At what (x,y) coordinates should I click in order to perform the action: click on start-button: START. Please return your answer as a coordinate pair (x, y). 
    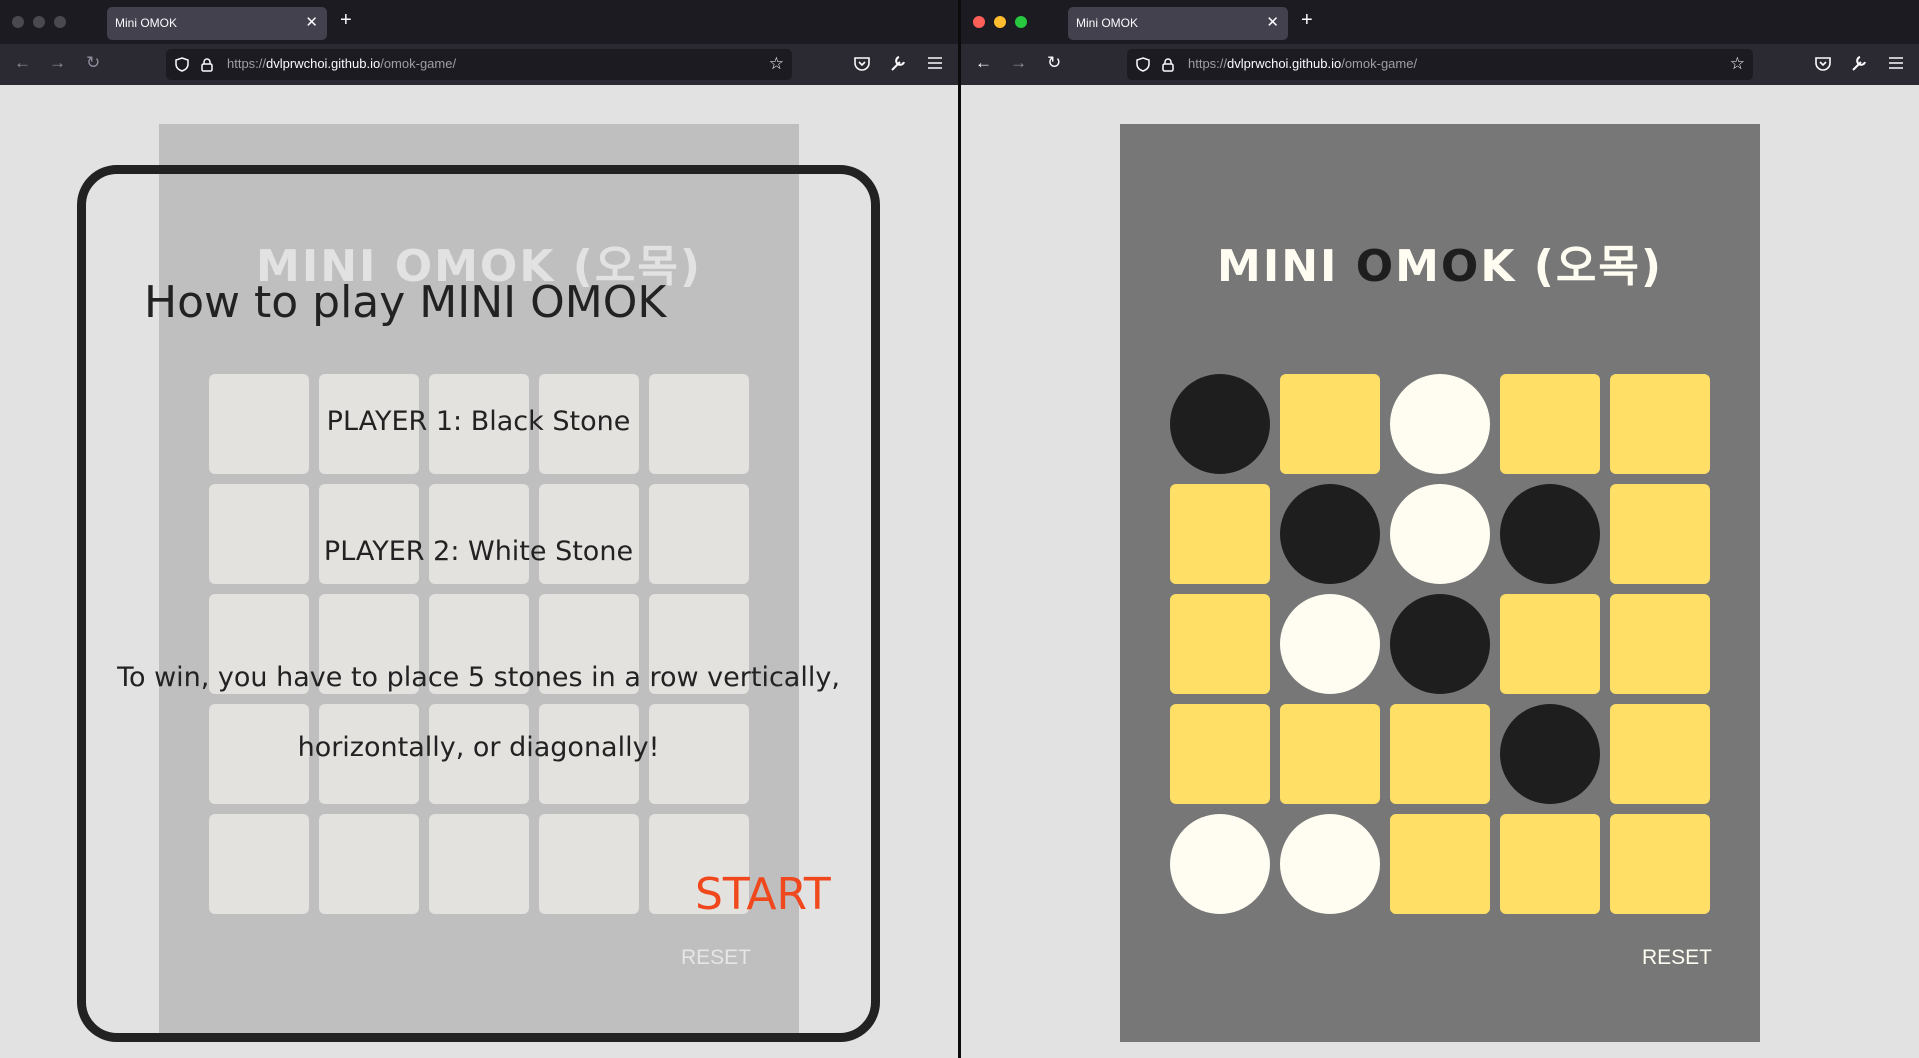
    Looking at the image, I should click on (763, 894).